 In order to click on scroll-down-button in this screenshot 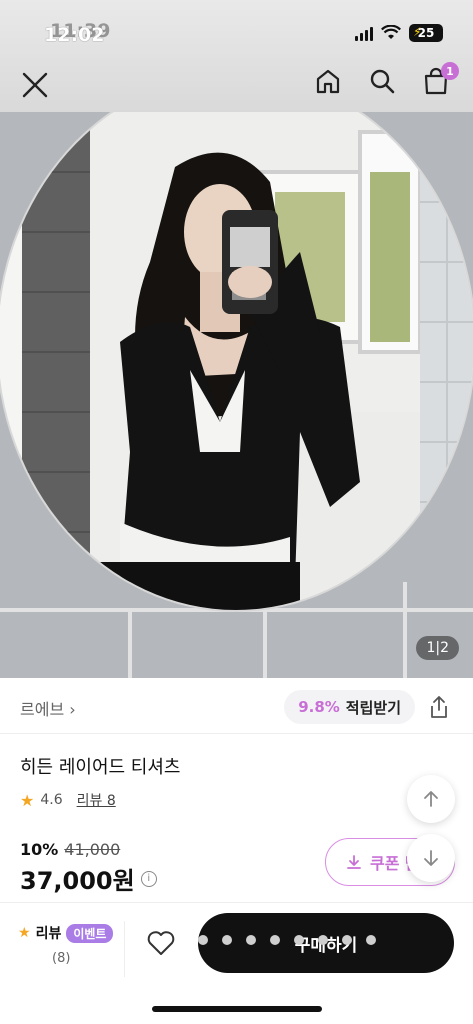, I will do `click(431, 858)`.